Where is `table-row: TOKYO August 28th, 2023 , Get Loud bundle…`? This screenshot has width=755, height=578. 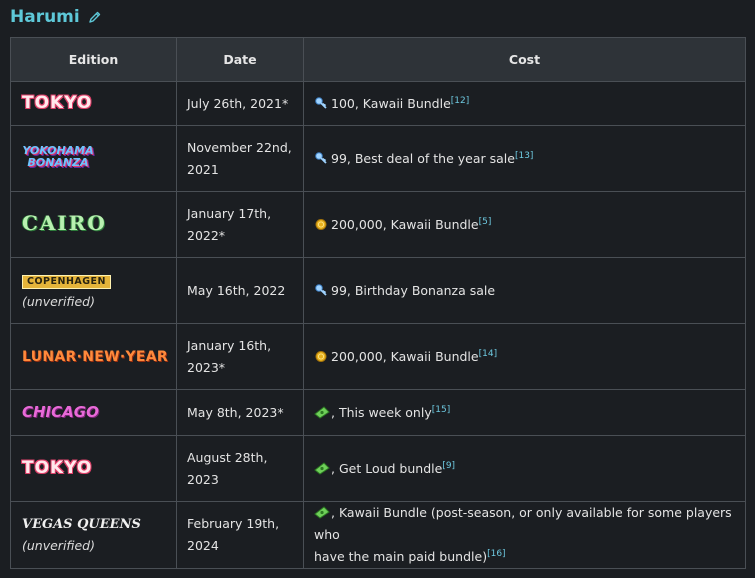
table-row: TOKYO August 28th, 2023 , Get Loud bundle… is located at coordinates (378, 468).